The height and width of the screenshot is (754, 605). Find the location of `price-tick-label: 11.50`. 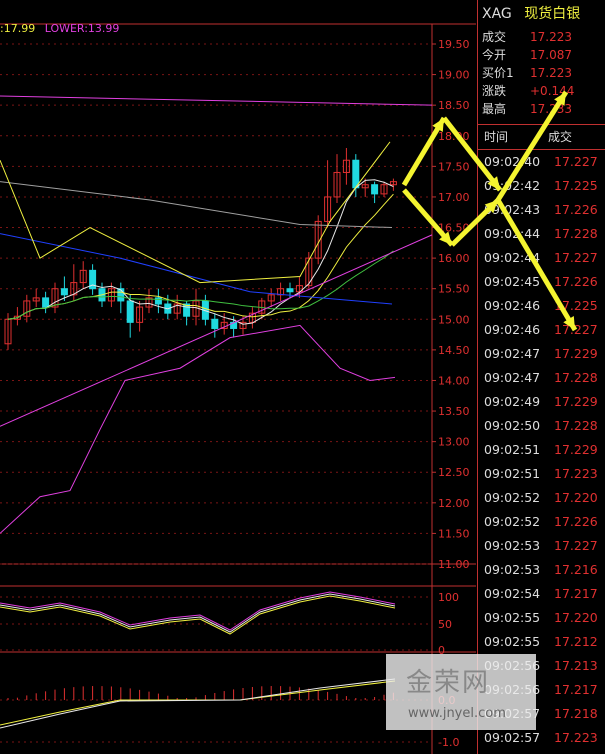

price-tick-label: 11.50 is located at coordinates (454, 533).